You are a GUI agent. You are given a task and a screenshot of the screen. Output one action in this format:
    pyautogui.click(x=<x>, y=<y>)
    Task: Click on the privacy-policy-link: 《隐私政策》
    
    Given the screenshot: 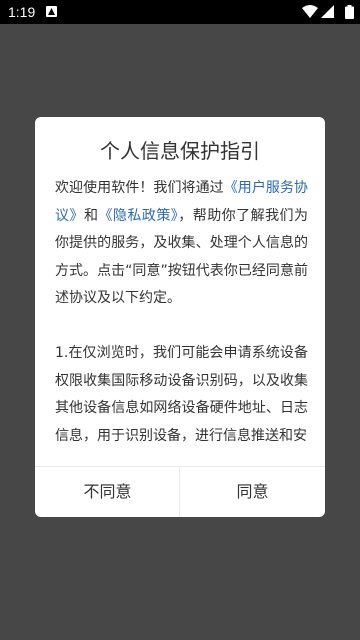 What is the action you would take?
    pyautogui.click(x=138, y=216)
    